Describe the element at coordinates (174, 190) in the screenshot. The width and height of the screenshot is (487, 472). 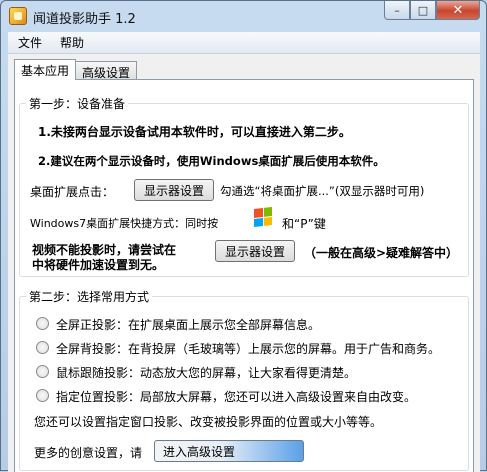
I see `display-settings-button: 显示器设置` at that location.